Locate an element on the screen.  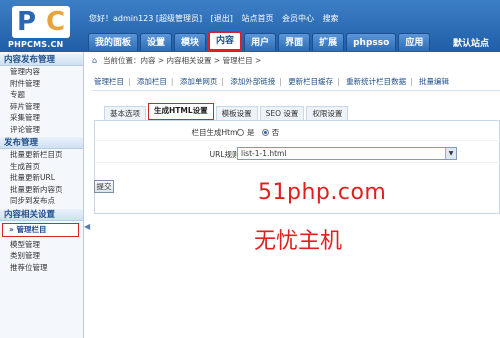
settings-tabs: 基本选项 生成HTML设置 模板设置 SEO 设置 权限设置 is located at coordinates (226, 111).